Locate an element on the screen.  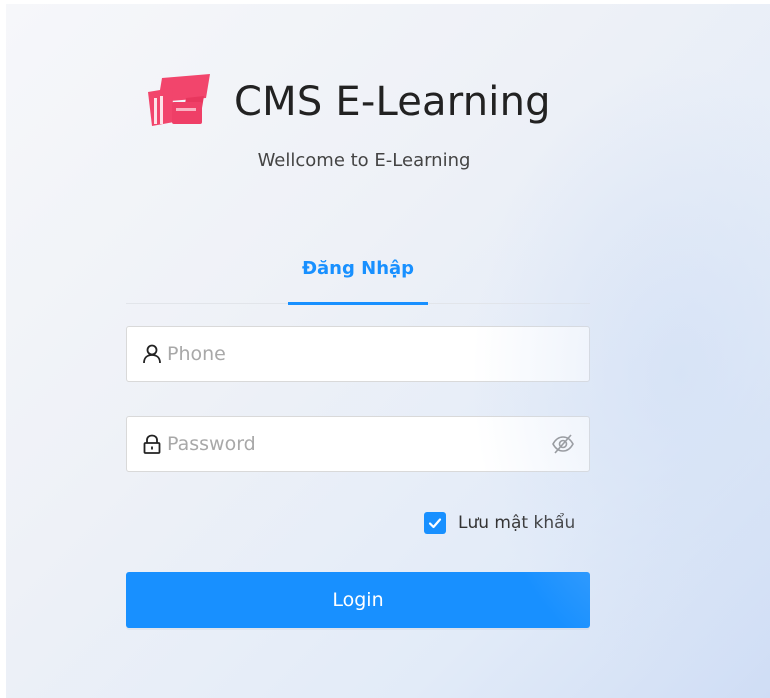
active-tab-indicator is located at coordinates (358, 303).